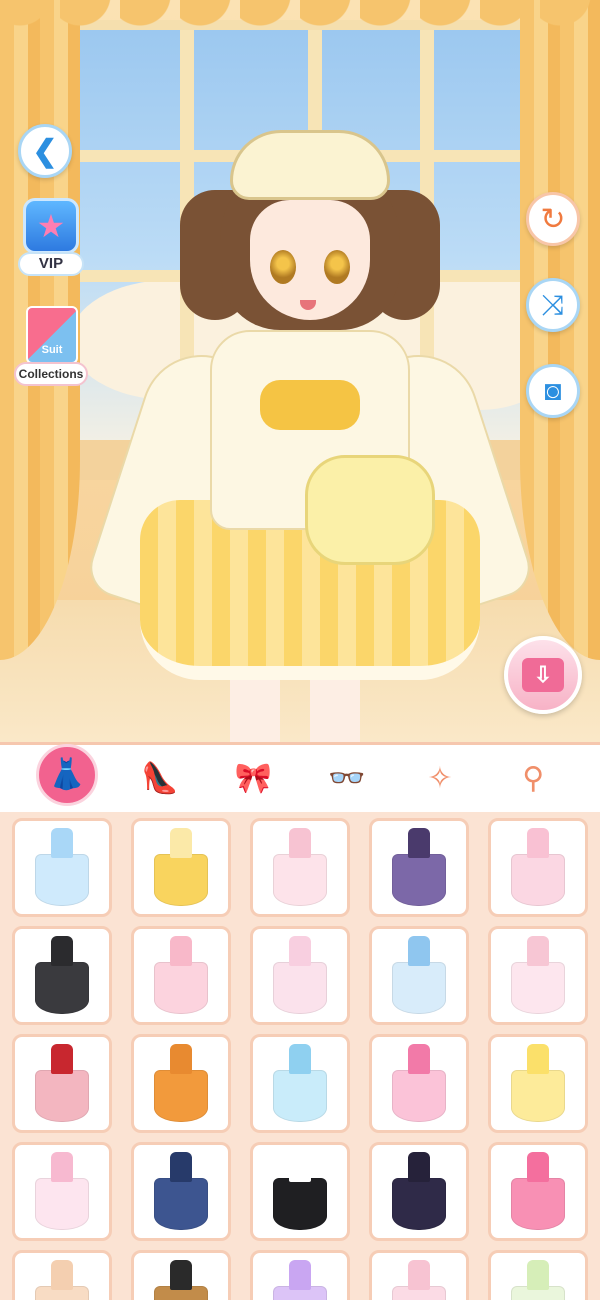  I want to click on save-outfit-button: ⇩, so click(543, 675).